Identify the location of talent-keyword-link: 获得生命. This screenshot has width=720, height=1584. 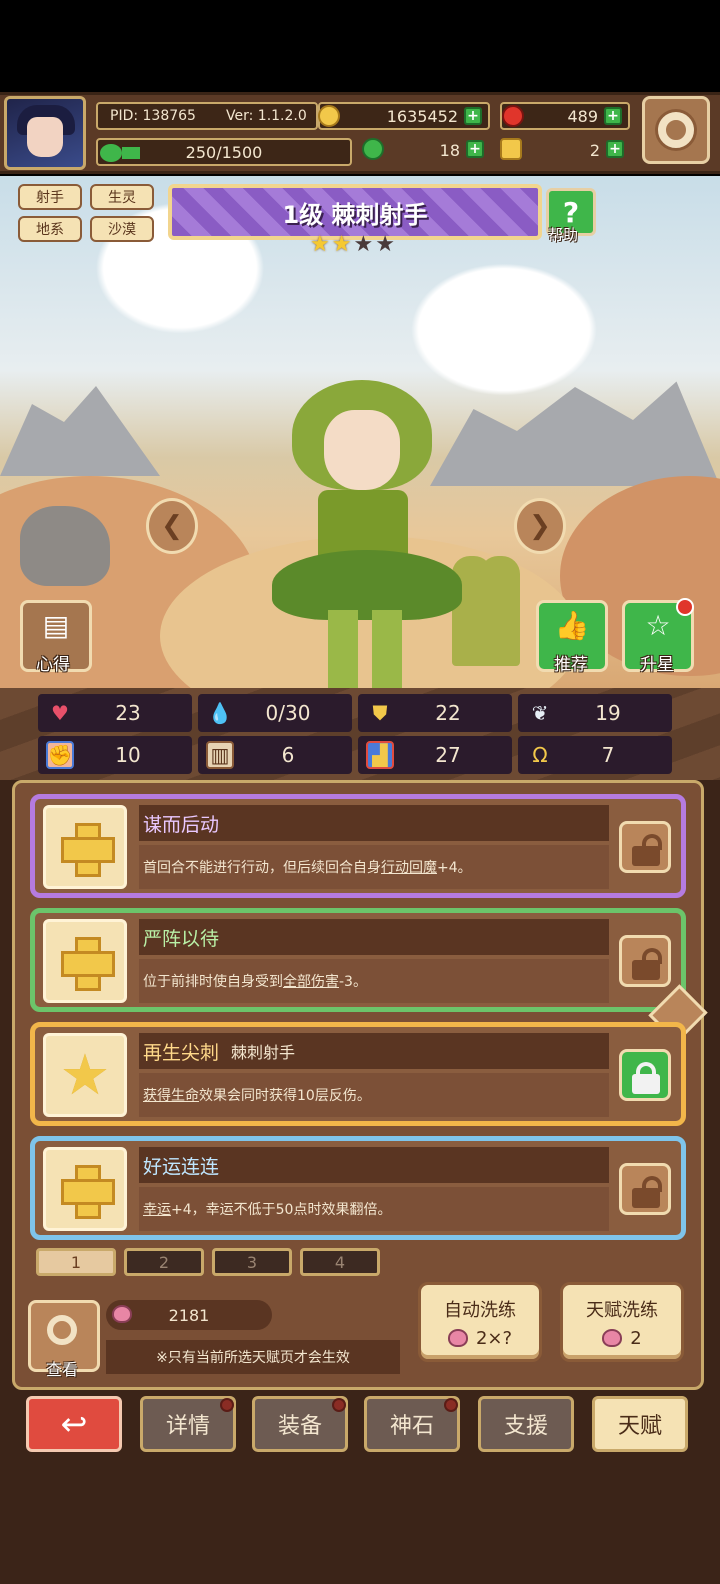
(171, 1095).